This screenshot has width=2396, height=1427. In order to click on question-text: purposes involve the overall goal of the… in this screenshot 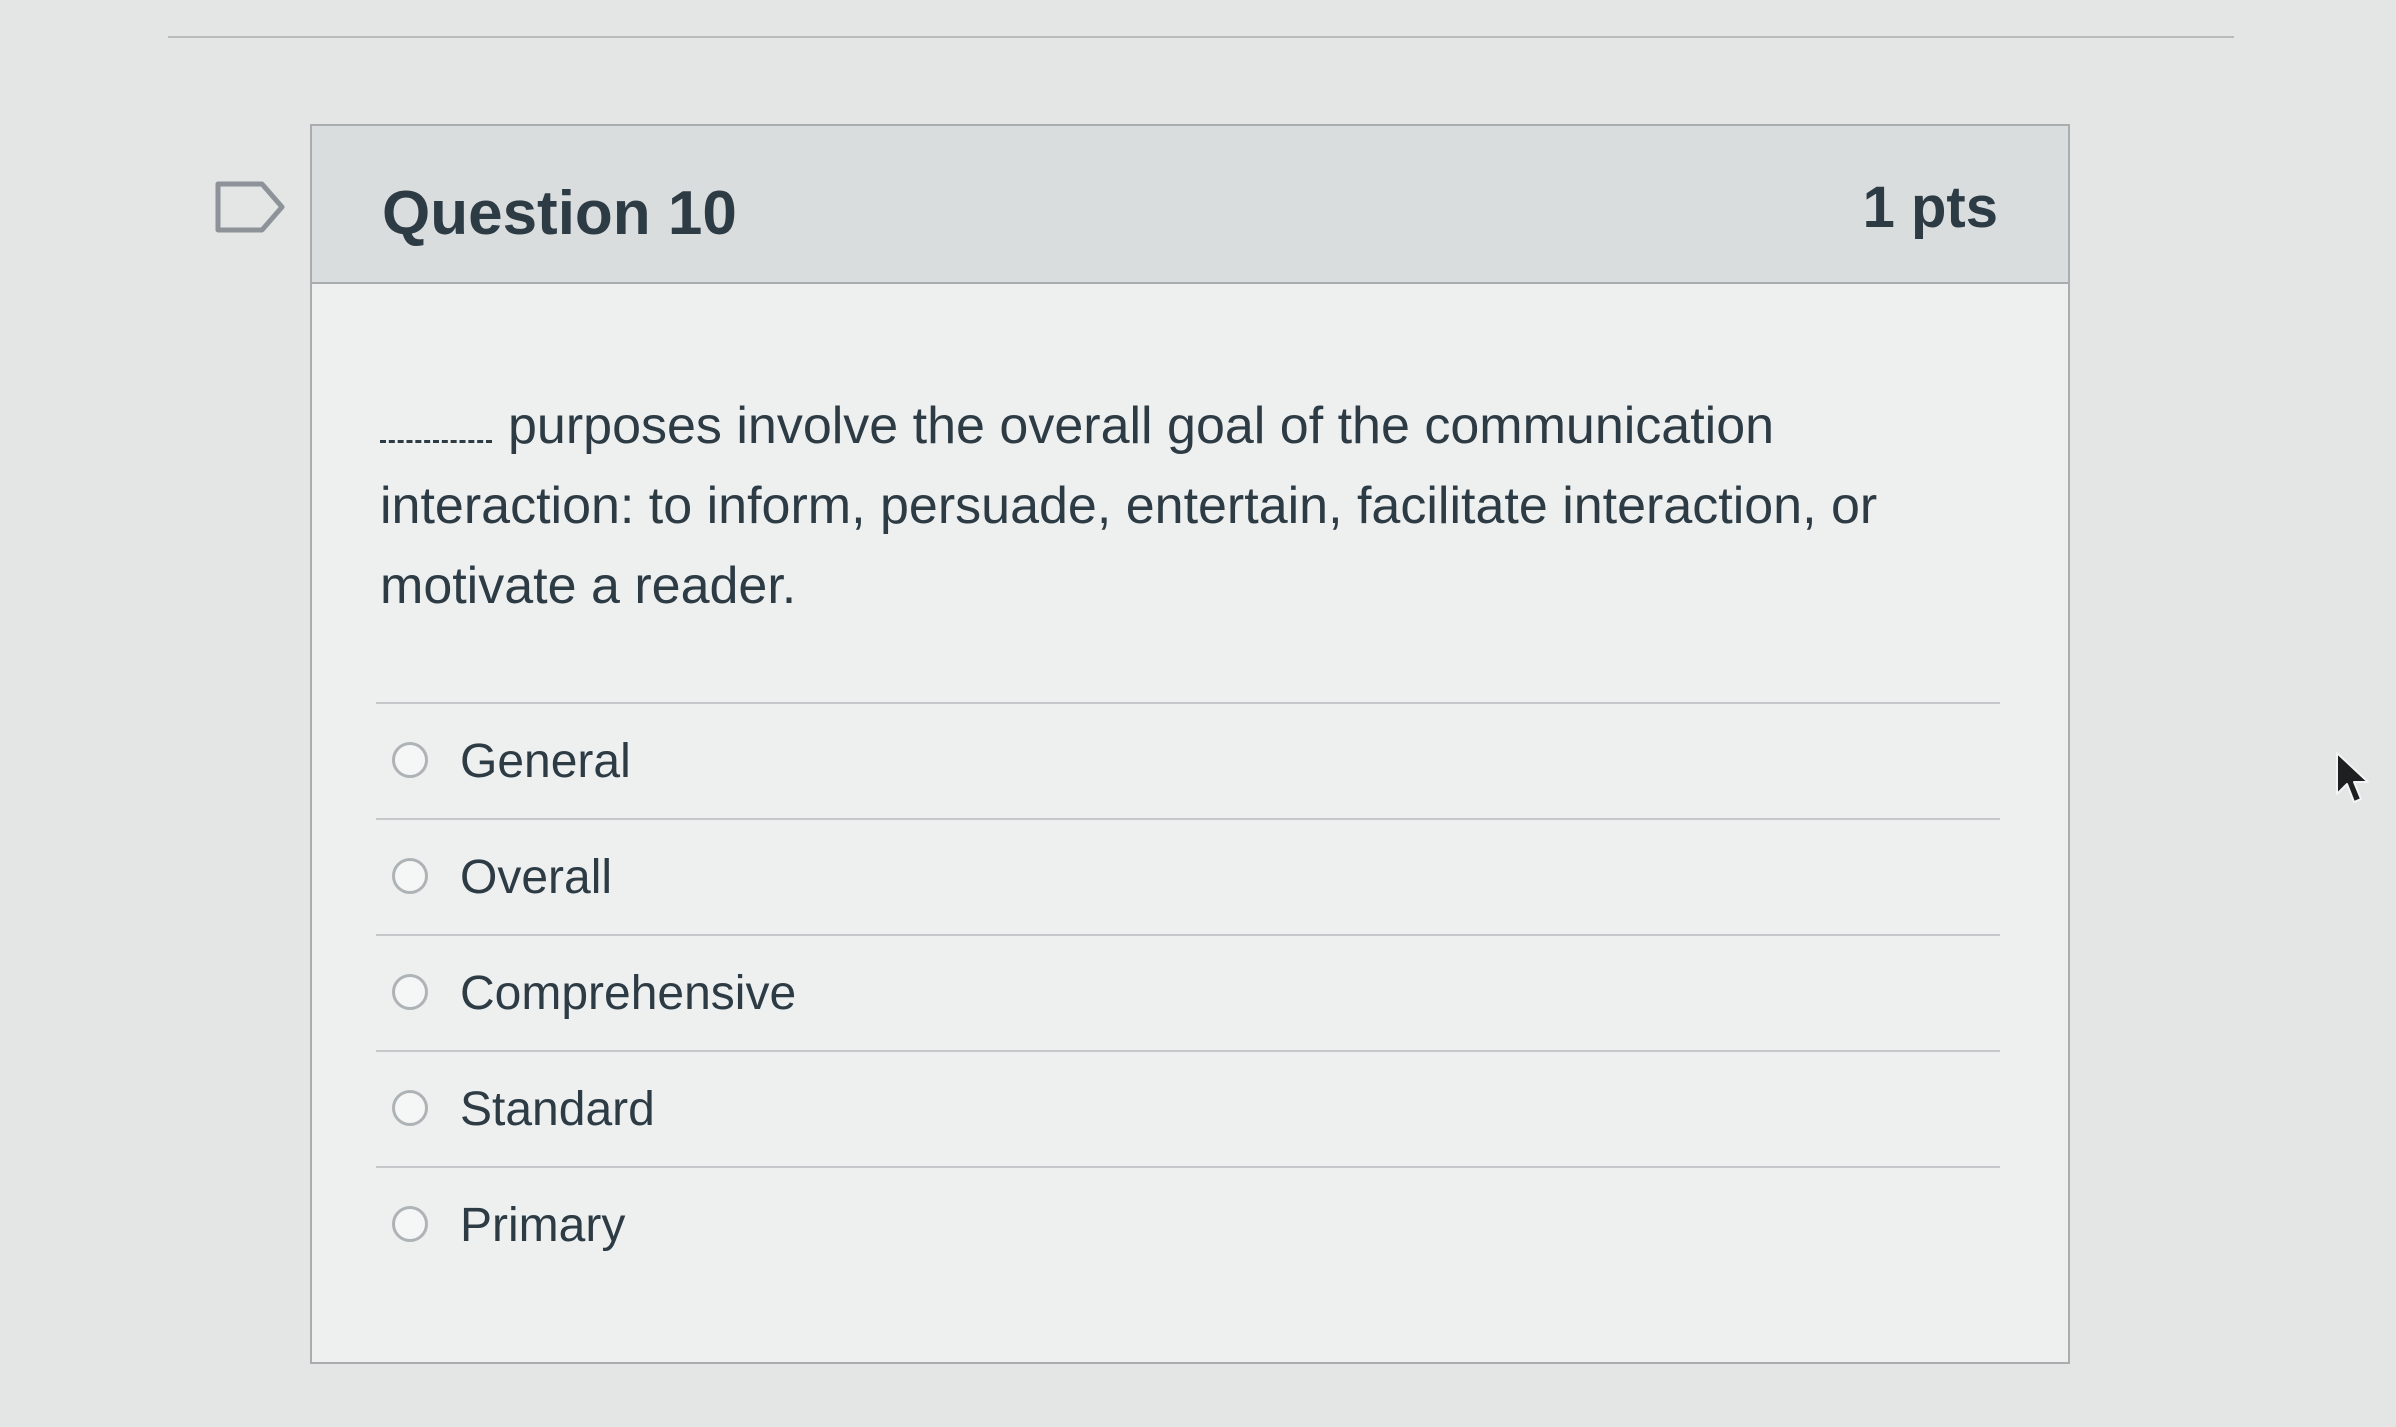, I will do `click(1129, 506)`.